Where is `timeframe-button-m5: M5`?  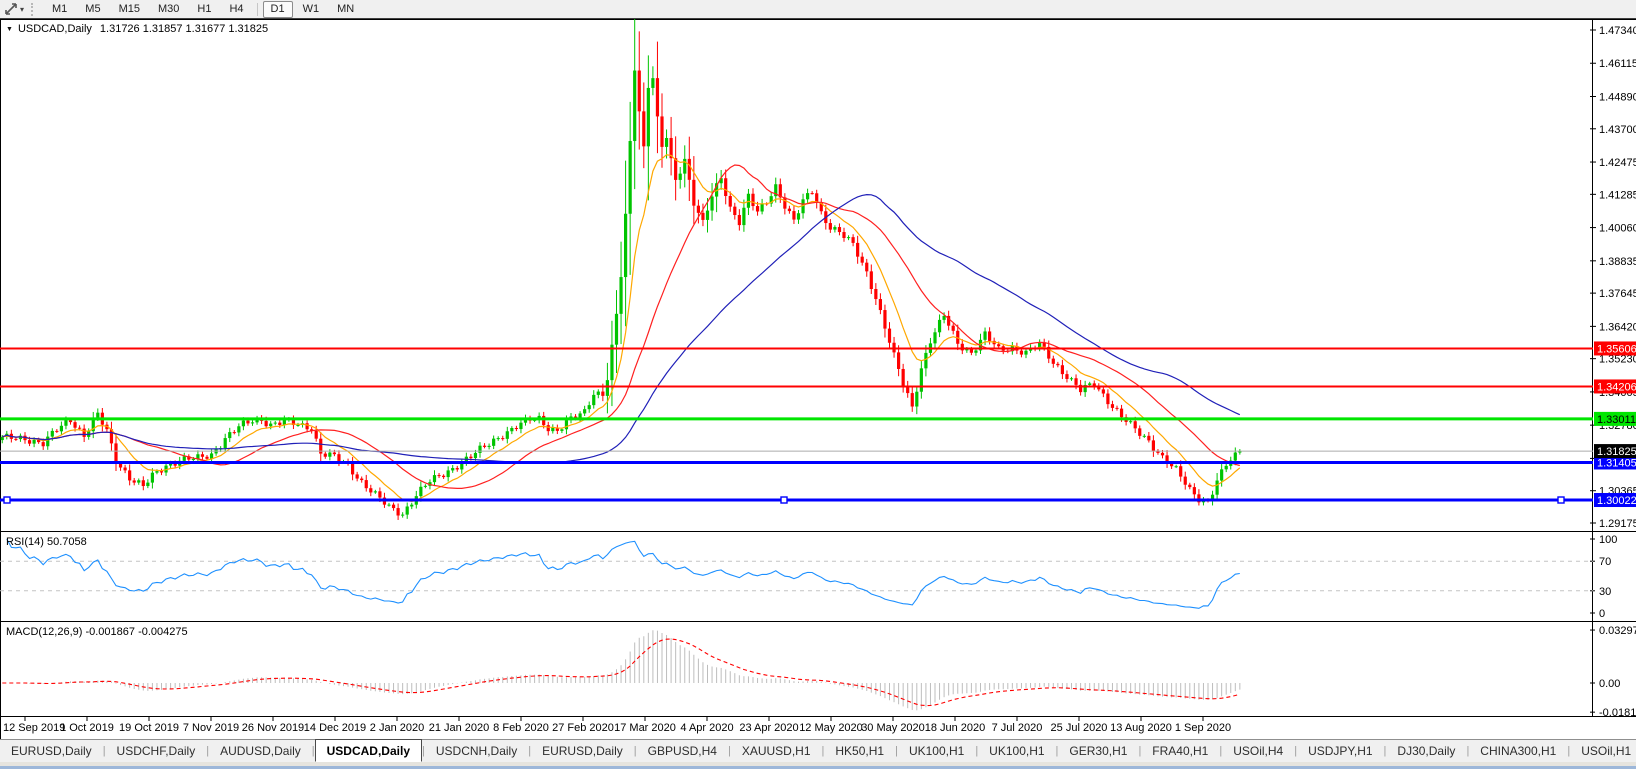
timeframe-button-m5: M5 is located at coordinates (92, 9).